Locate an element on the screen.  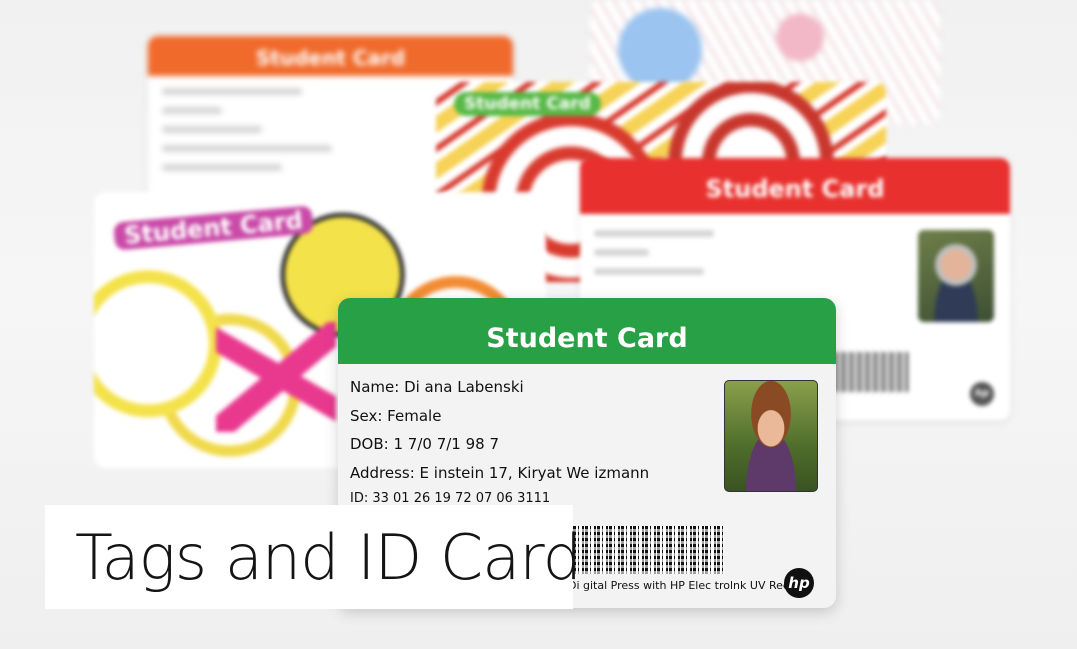
card-id-field: ID: 33 01 26 19 72 07 06 3111 is located at coordinates (450, 498).